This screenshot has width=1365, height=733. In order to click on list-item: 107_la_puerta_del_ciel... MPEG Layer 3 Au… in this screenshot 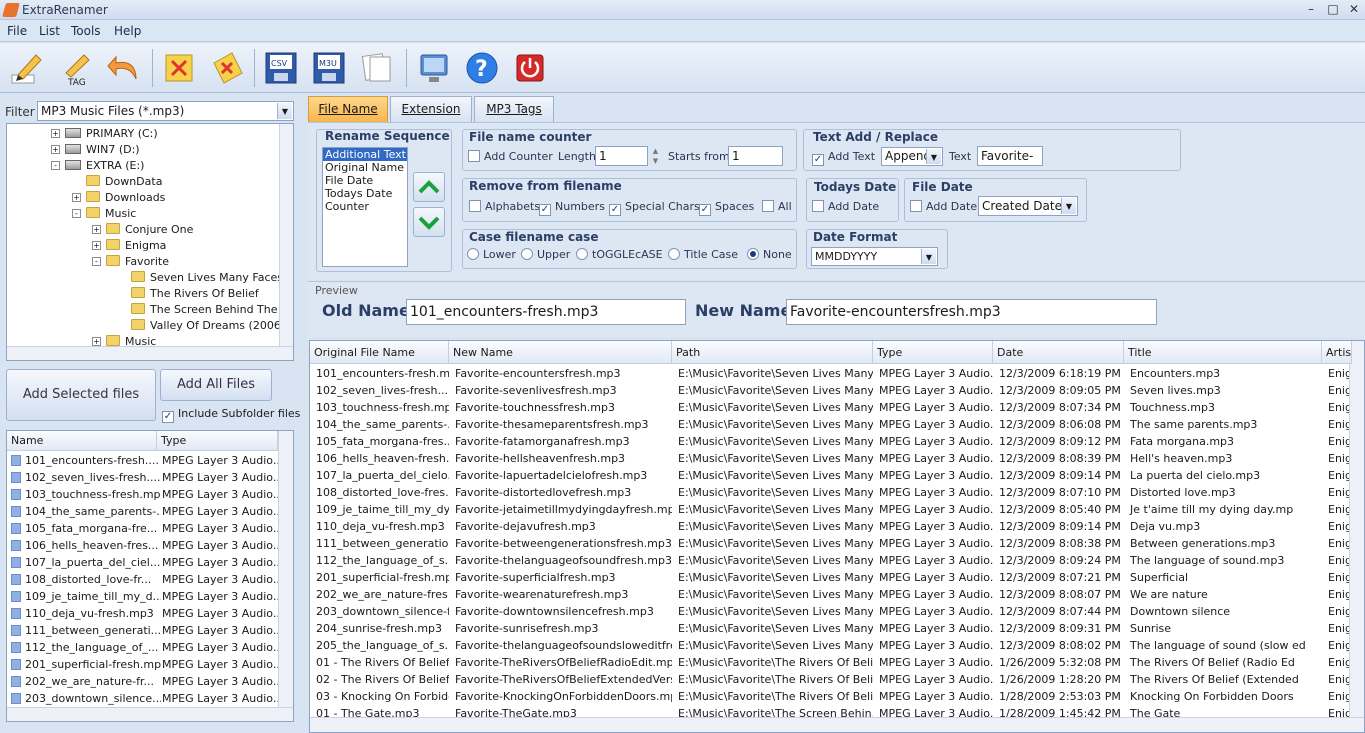, I will do `click(142, 562)`.